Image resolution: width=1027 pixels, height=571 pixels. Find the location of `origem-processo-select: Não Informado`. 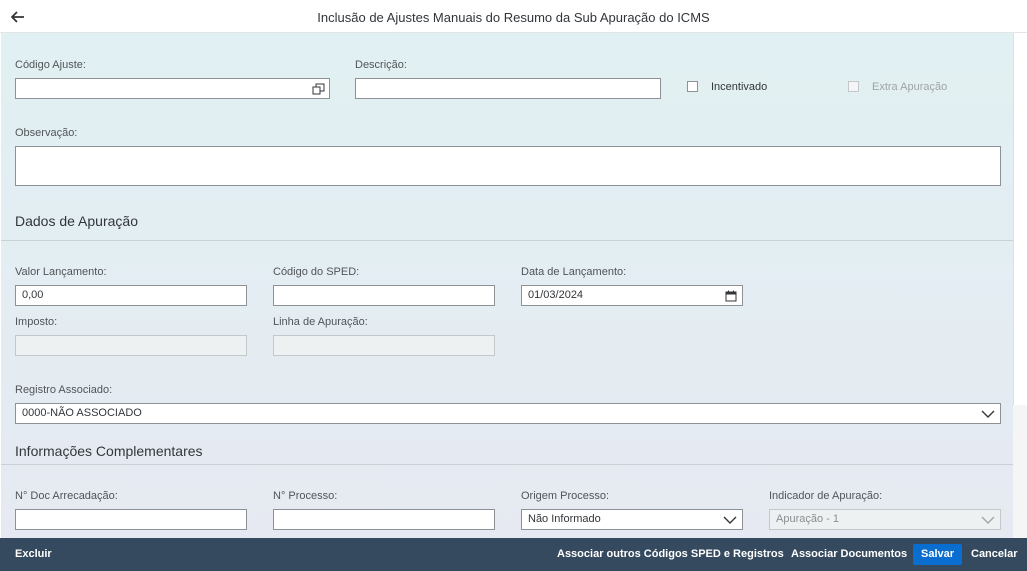

origem-processo-select: Não Informado is located at coordinates (632, 519).